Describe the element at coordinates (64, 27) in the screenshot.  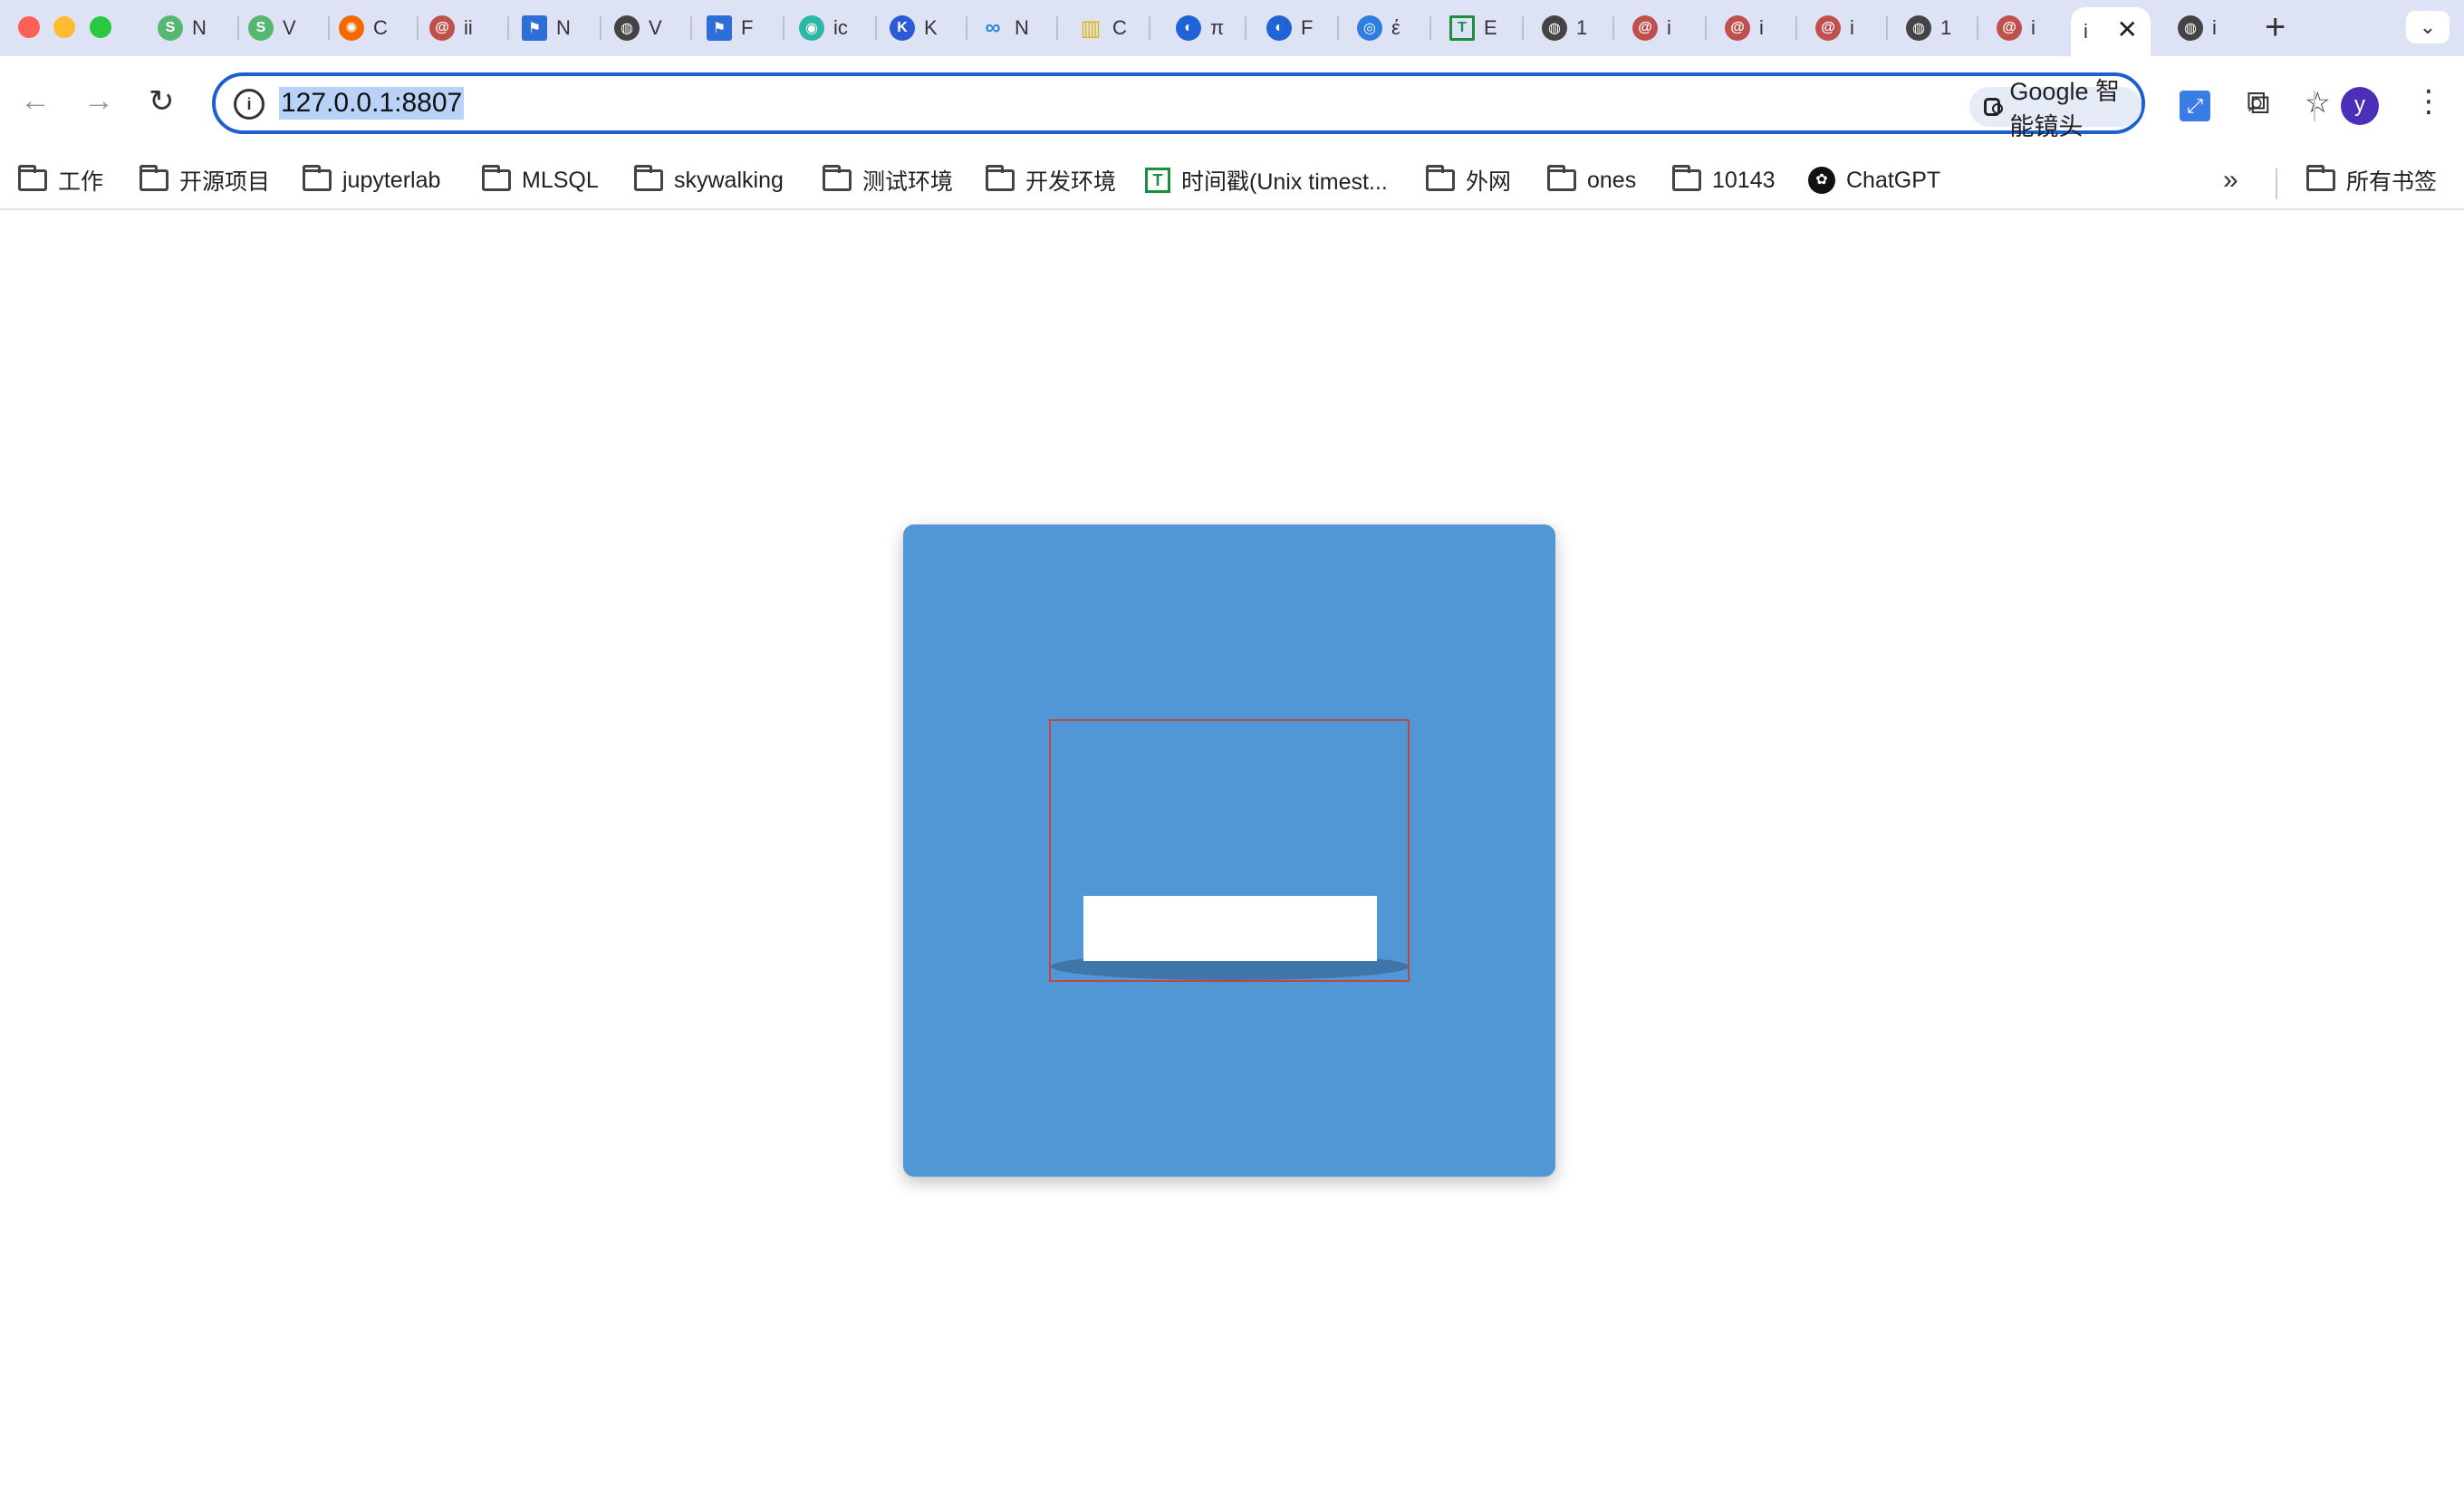
I see `minimize-window-button` at that location.